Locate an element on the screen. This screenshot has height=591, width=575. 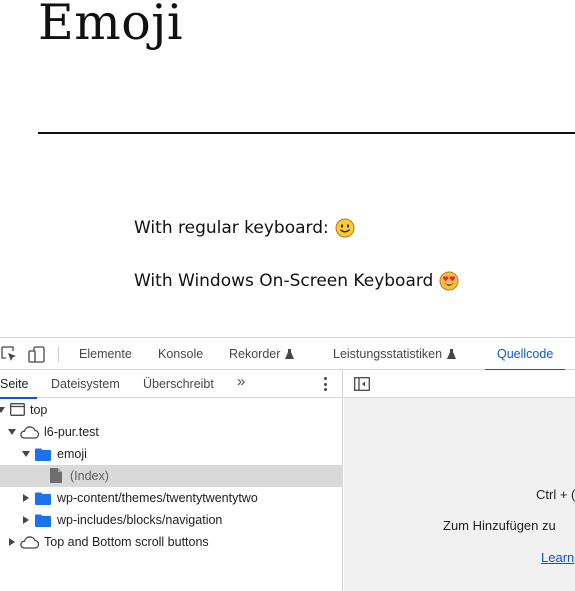
tree-item-wp-includes-folder: wp-includes/blocks/navigation is located at coordinates (171, 520).